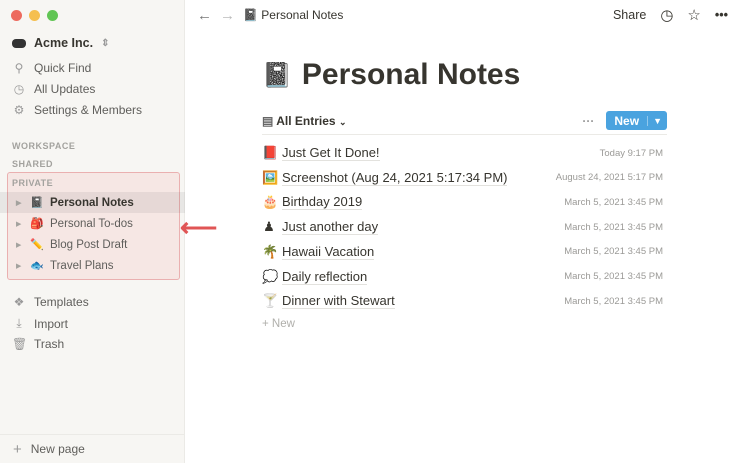  I want to click on chevron-down-icon: ▼, so click(657, 120).